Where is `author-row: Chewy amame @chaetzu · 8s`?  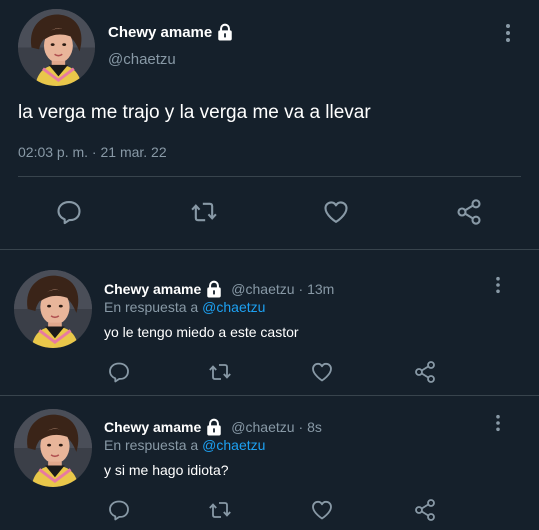
author-row: Chewy amame @chaetzu · 8s is located at coordinates (213, 427).